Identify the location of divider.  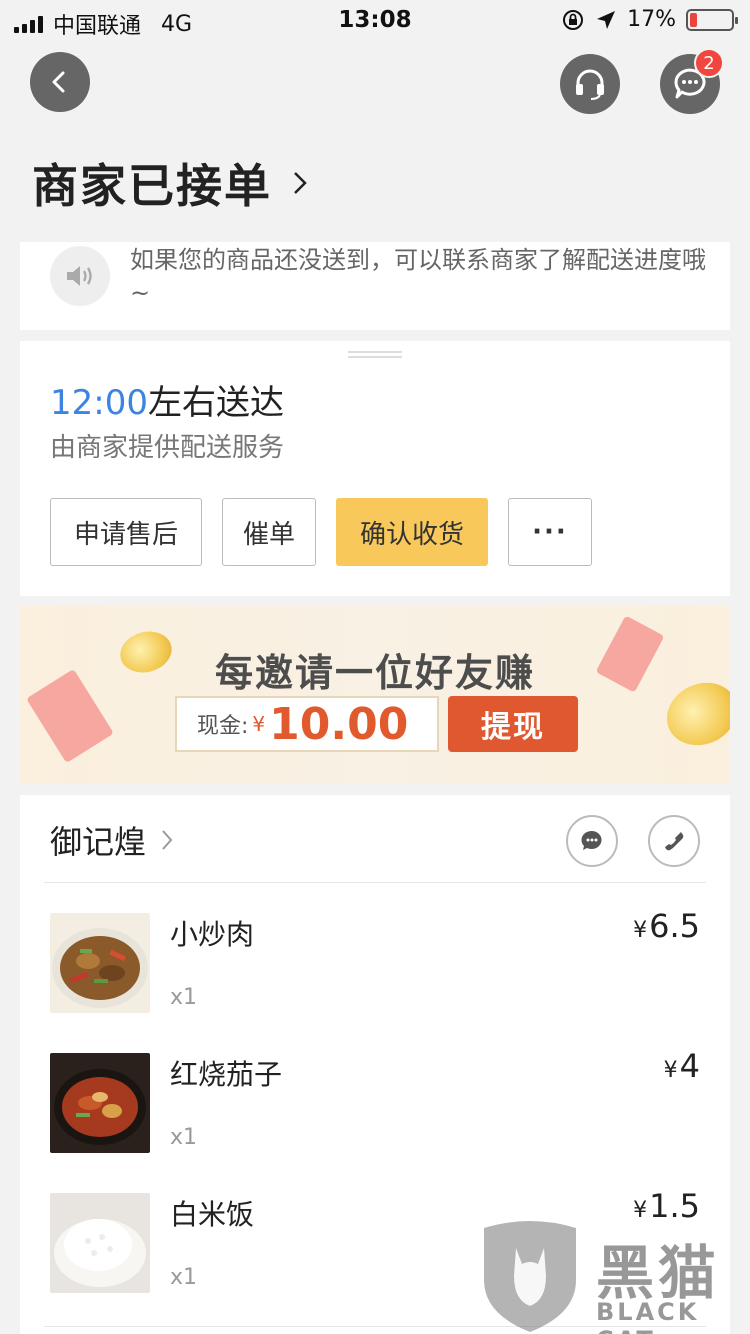
(375, 882).